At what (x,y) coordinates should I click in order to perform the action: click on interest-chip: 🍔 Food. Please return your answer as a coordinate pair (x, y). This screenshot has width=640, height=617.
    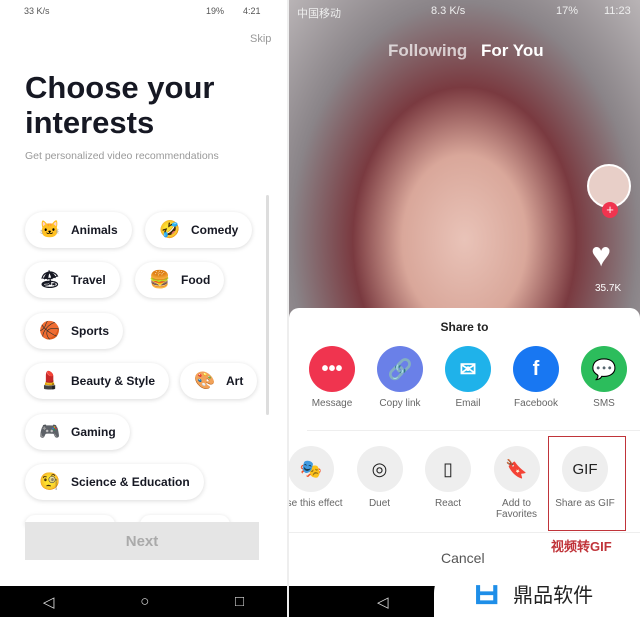
    Looking at the image, I should click on (180, 280).